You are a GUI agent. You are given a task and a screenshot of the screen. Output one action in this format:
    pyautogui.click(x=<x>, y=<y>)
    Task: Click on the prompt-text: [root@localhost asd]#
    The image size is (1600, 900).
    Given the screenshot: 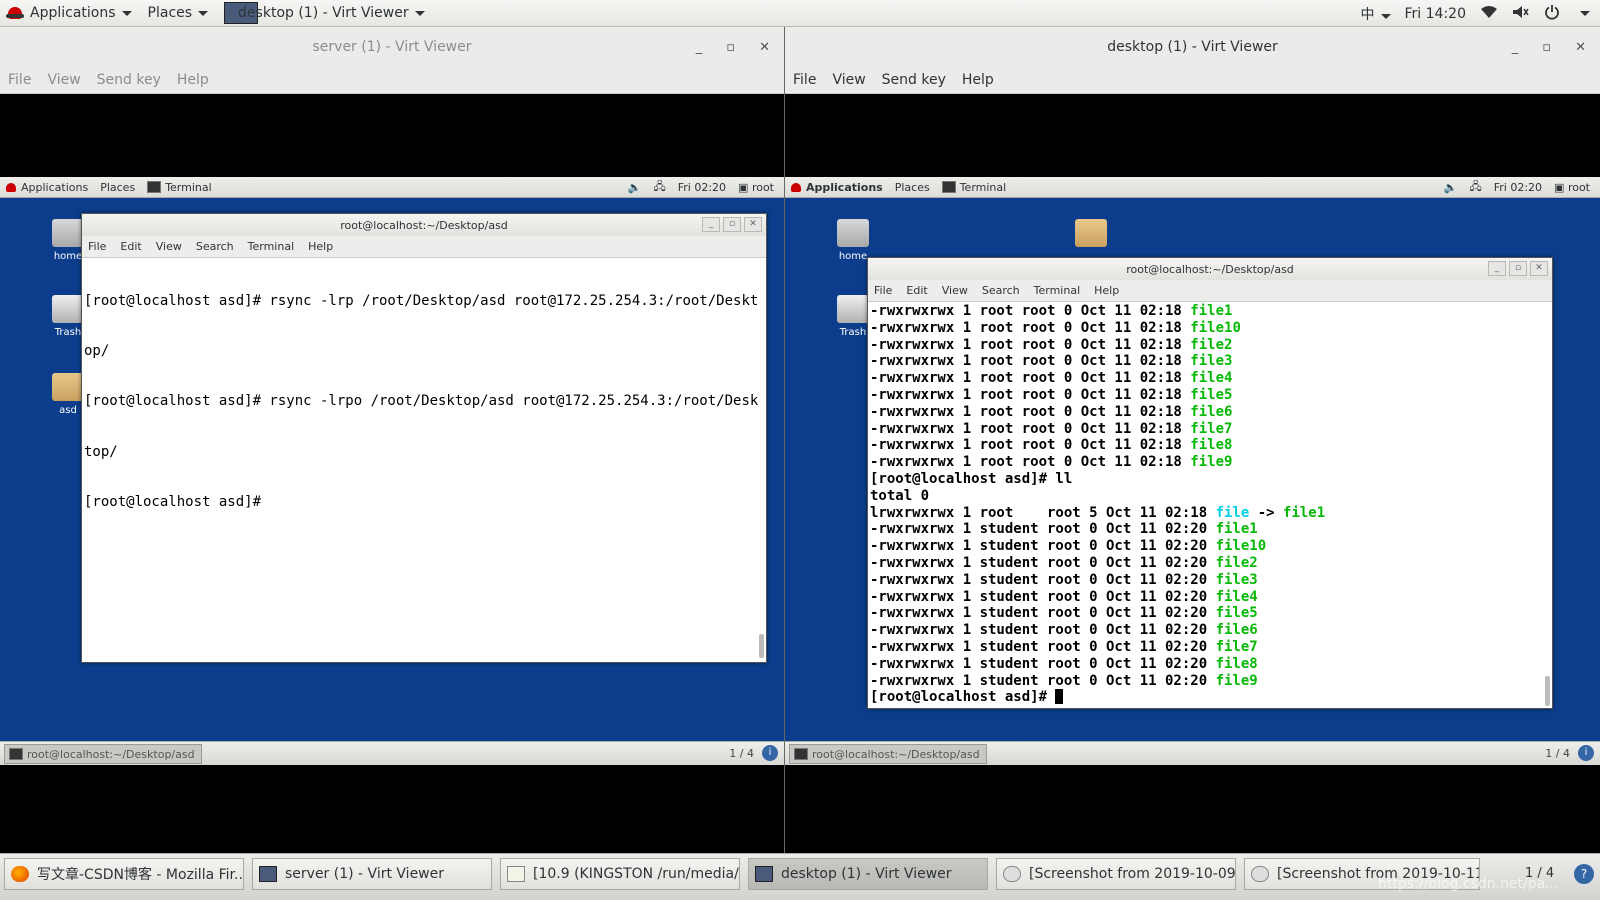 What is the action you would take?
    pyautogui.click(x=963, y=697)
    